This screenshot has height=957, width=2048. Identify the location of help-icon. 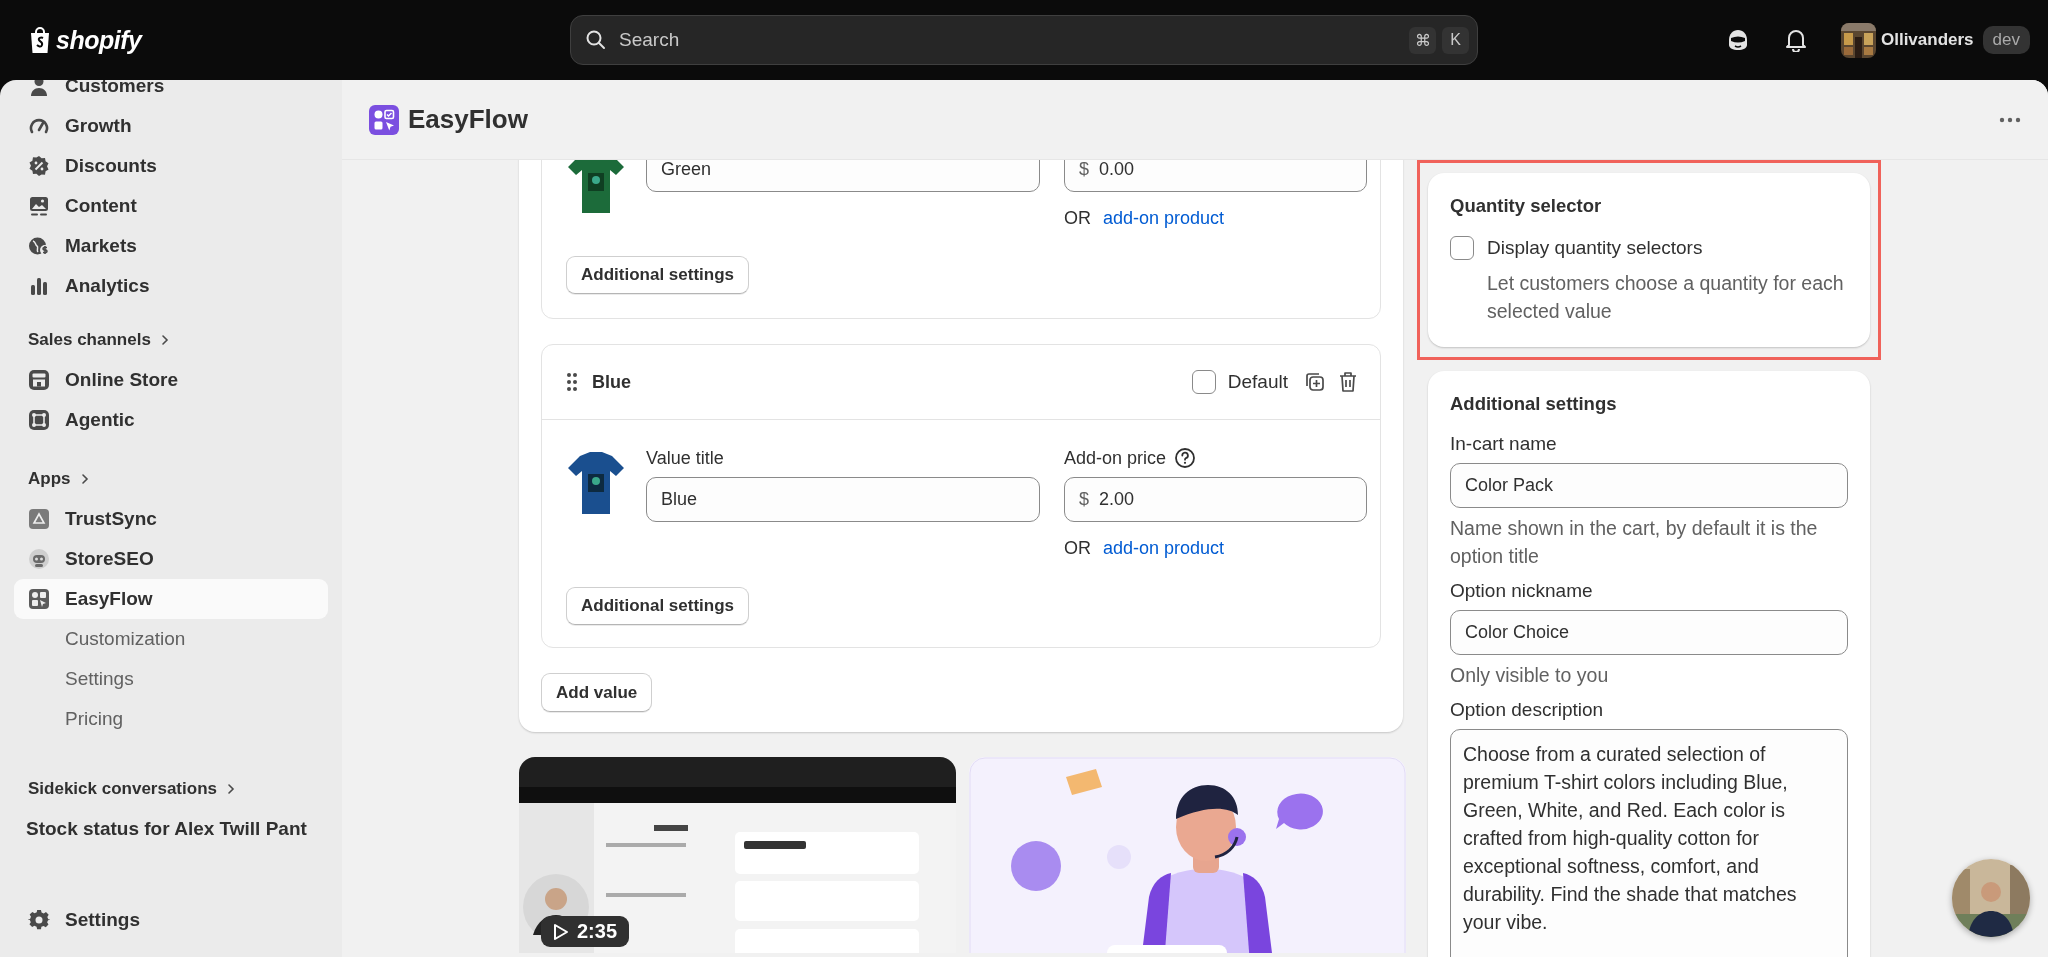
(1185, 458).